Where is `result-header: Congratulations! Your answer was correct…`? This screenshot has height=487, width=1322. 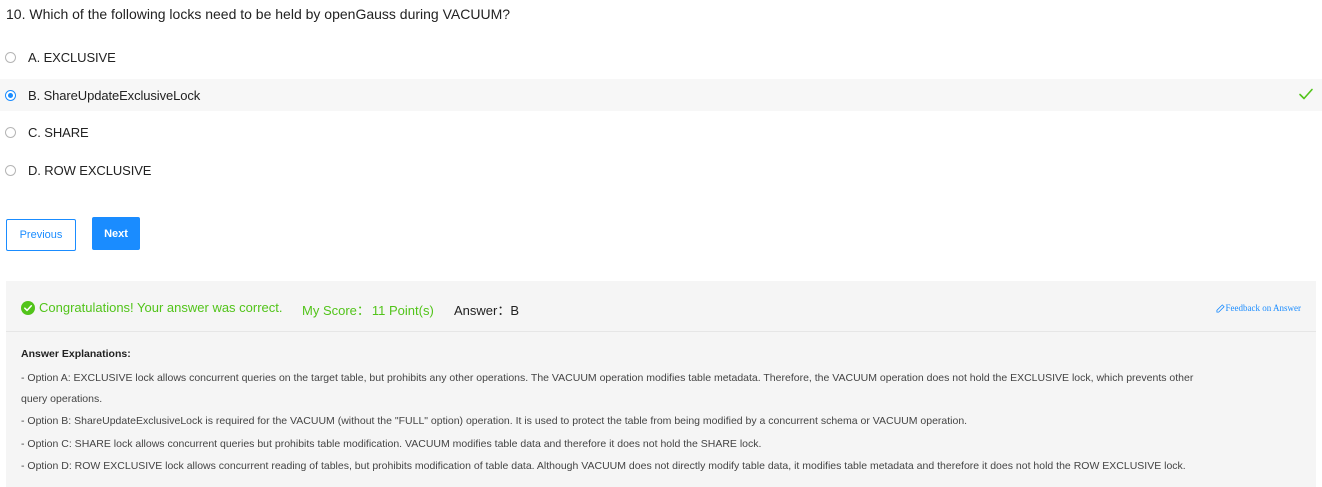
result-header: Congratulations! Your answer was correct… is located at coordinates (661, 306).